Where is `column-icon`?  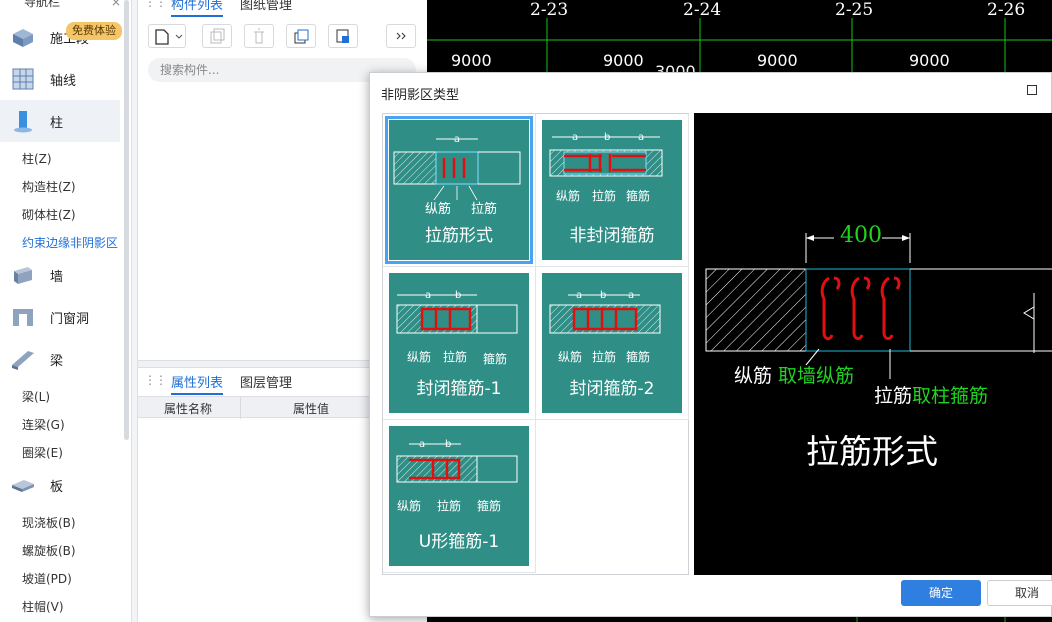
column-icon is located at coordinates (23, 122).